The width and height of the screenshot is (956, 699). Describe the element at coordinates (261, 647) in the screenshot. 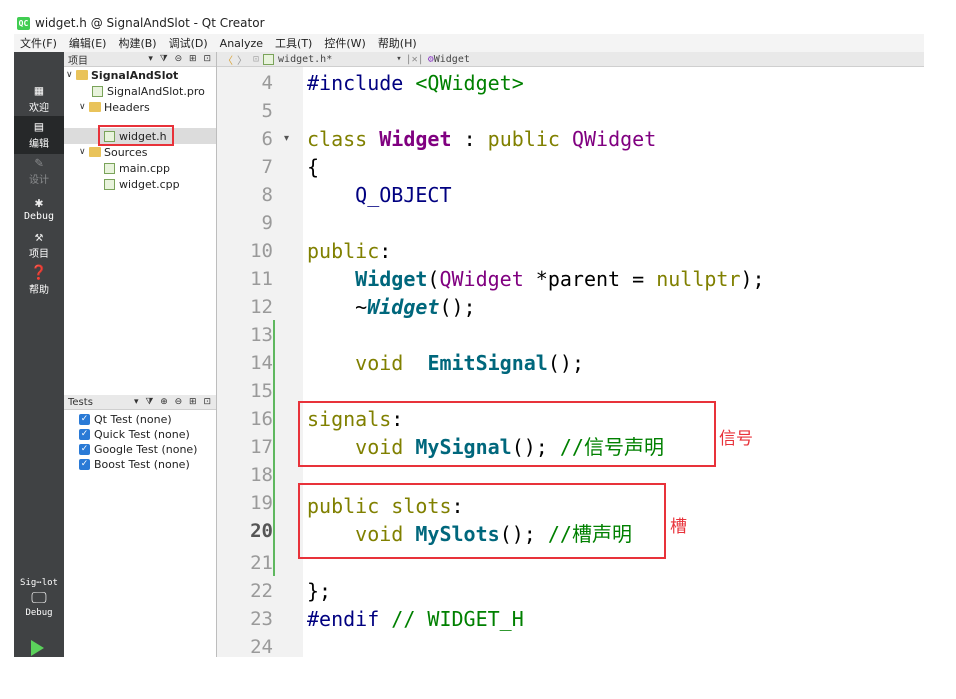

I see `line-number: 24` at that location.